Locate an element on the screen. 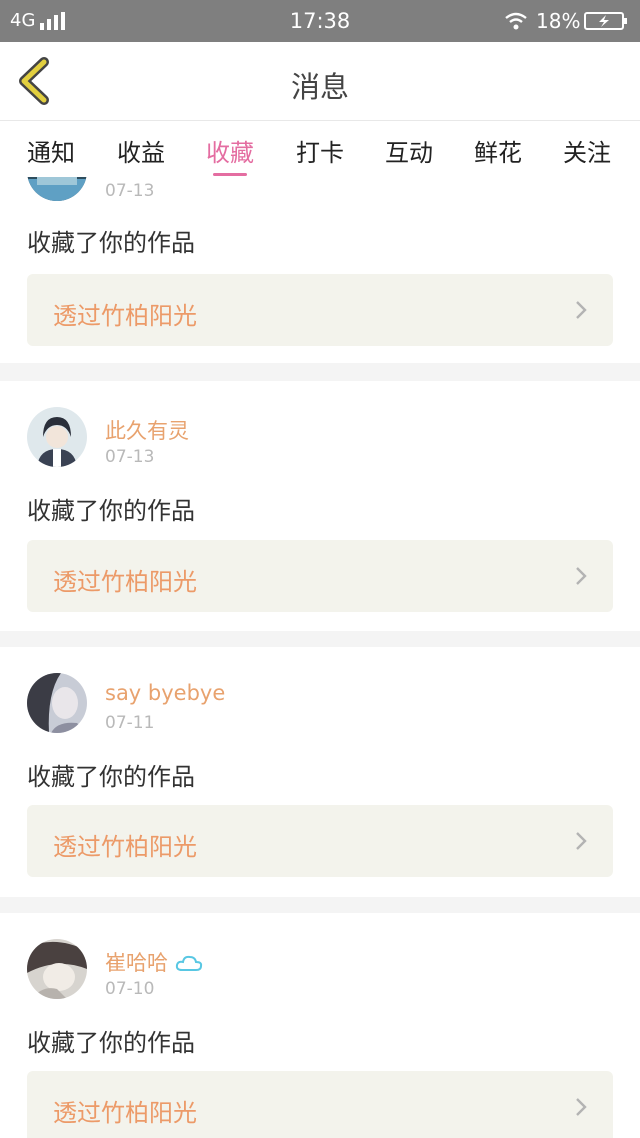  back-icon is located at coordinates (34, 81).